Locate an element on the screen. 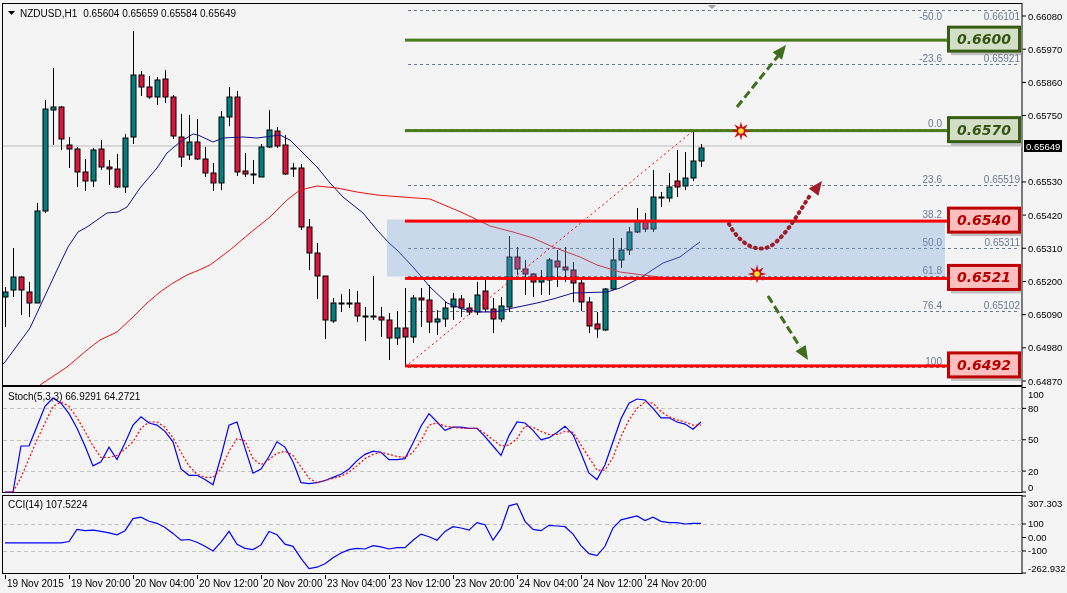 This screenshot has width=1067, height=593. axis-label: 50 is located at coordinates (1033, 440).